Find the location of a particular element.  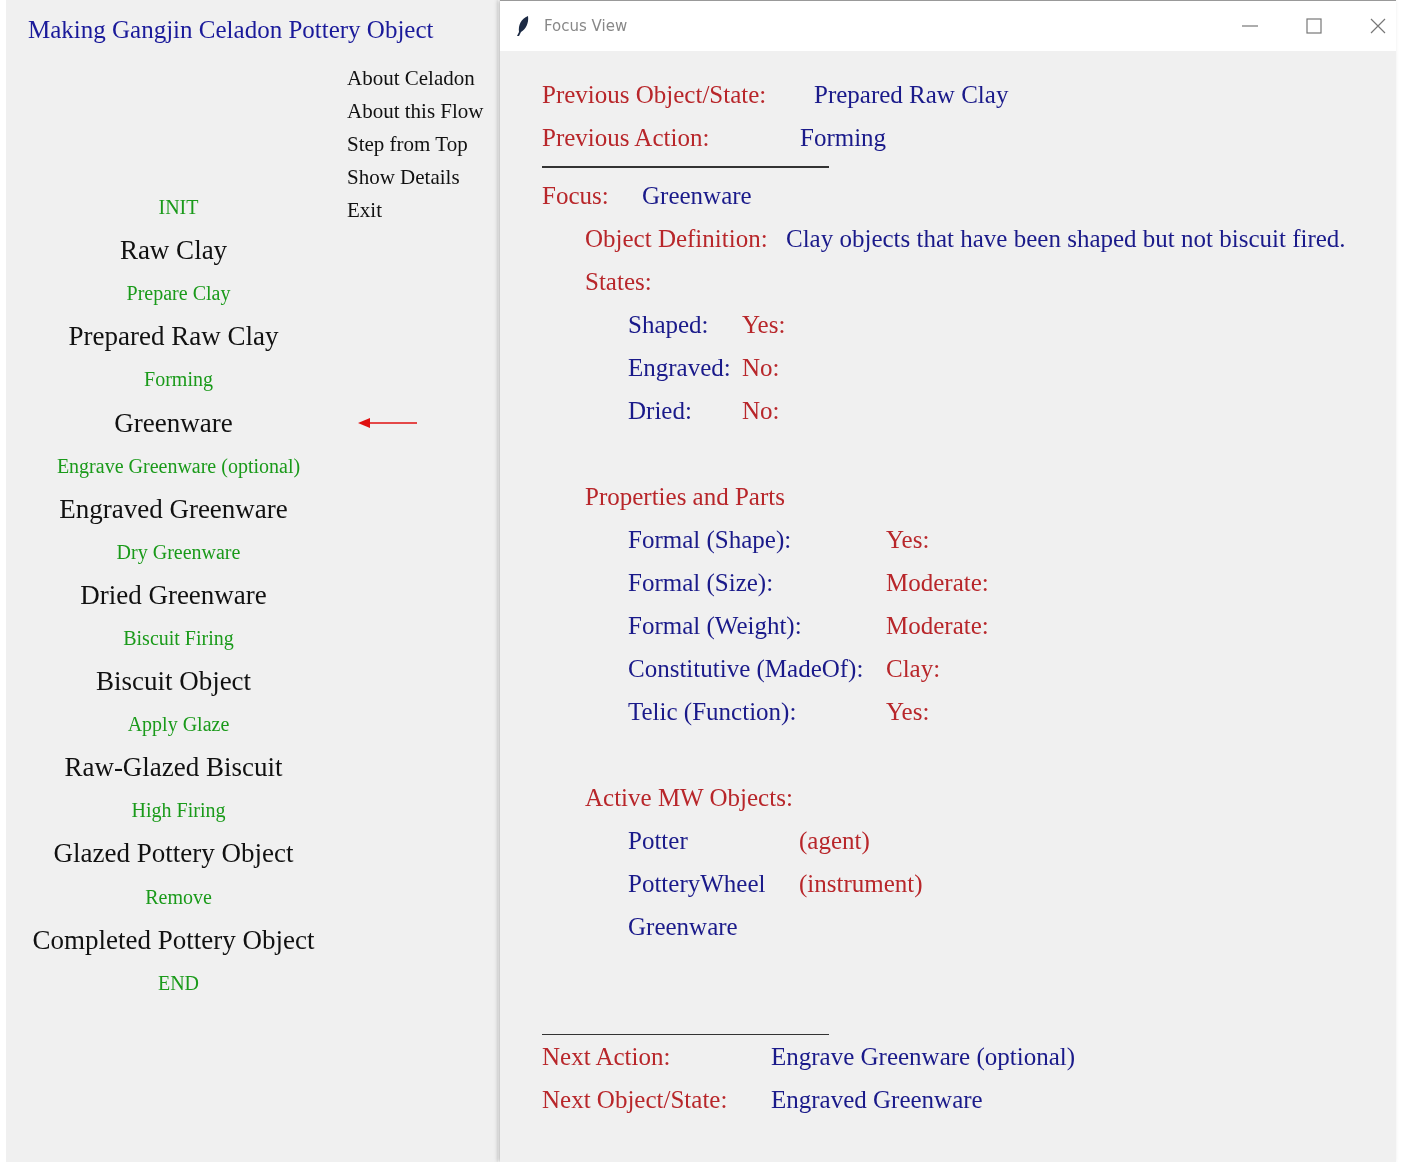

flow-state: Raw-Glazed Biscuit is located at coordinates (173, 768).